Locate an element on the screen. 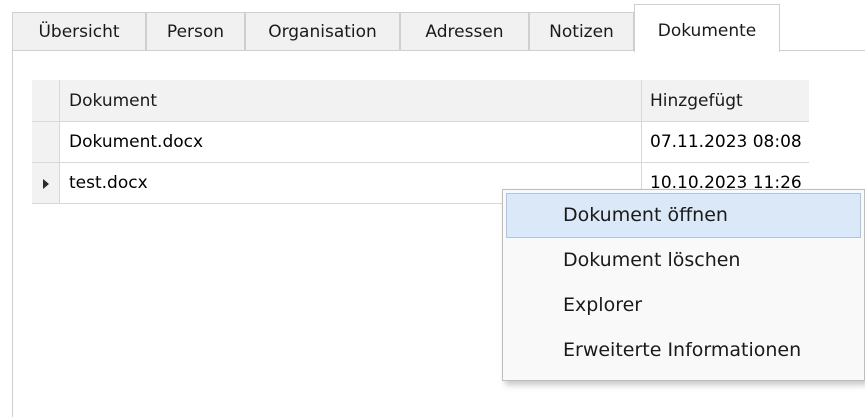  menu-item-delete-document: Dokument löschen is located at coordinates (683, 260).